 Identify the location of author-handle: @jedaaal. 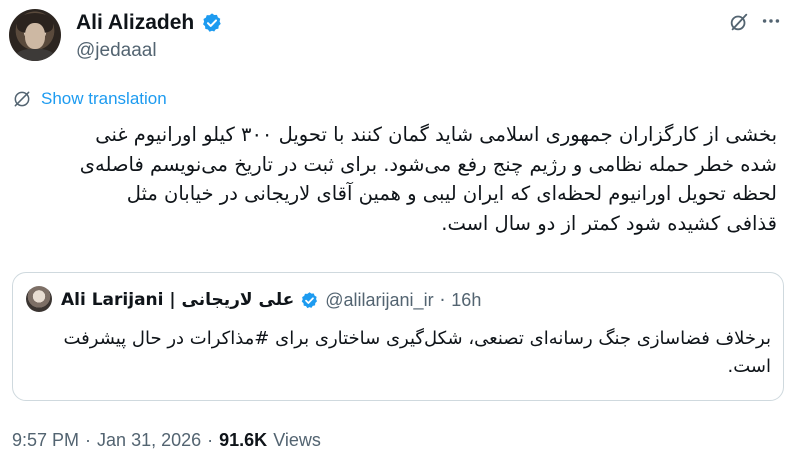
(116, 51).